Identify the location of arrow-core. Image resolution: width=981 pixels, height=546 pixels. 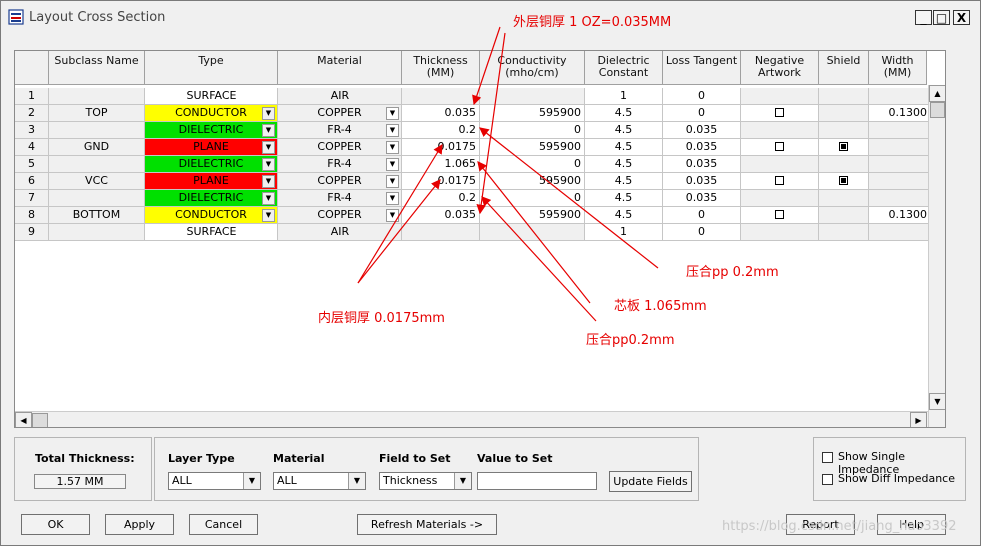
(534, 232).